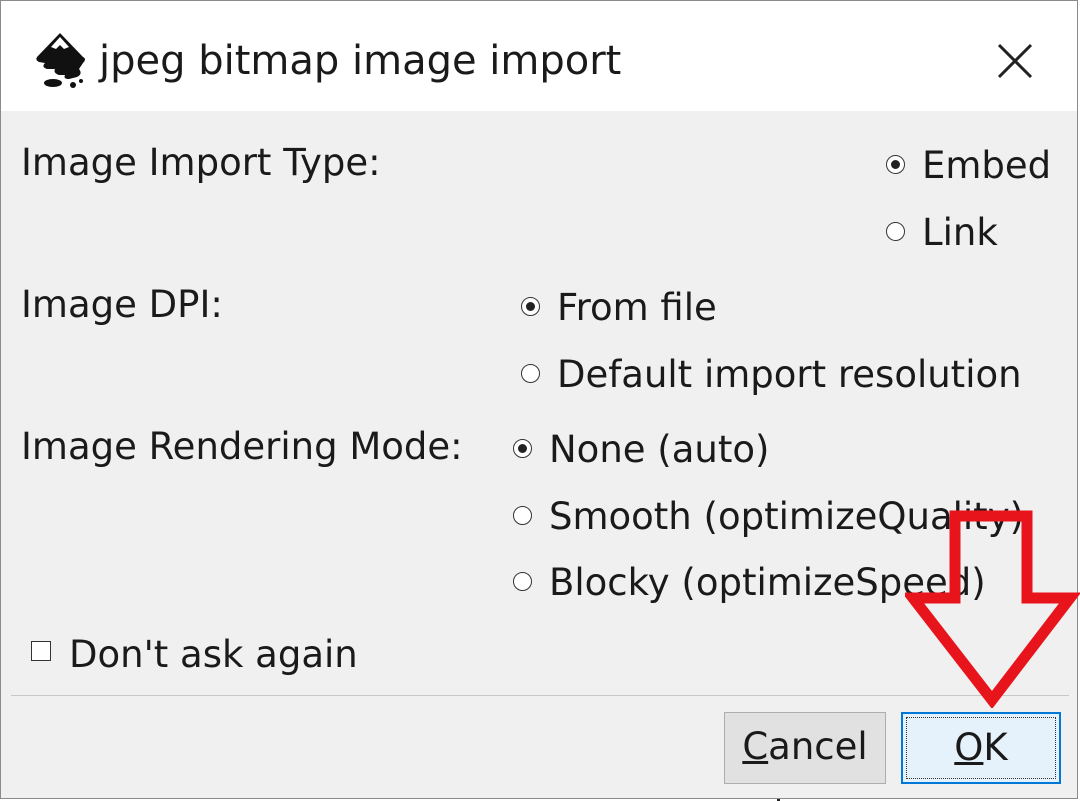  What do you see at coordinates (201, 162) in the screenshot?
I see `import-type-label: Image Import Type:` at bounding box center [201, 162].